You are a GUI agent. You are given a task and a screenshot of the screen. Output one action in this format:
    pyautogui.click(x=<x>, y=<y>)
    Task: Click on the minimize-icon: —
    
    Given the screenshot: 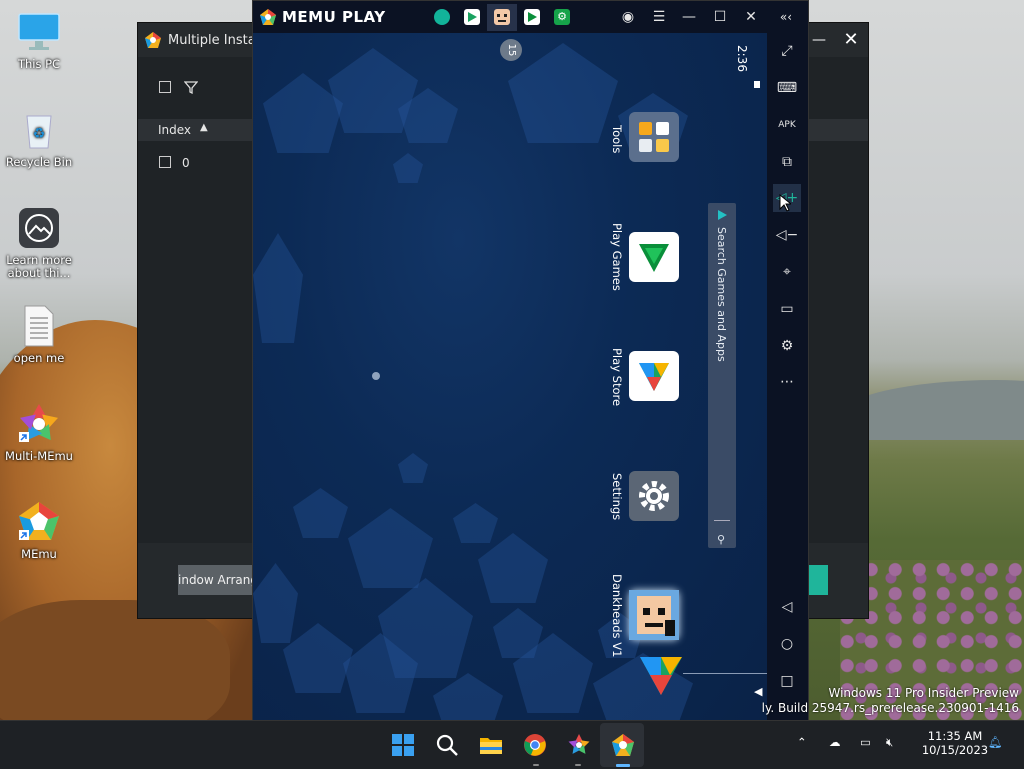 What is the action you would take?
    pyautogui.click(x=689, y=17)
    